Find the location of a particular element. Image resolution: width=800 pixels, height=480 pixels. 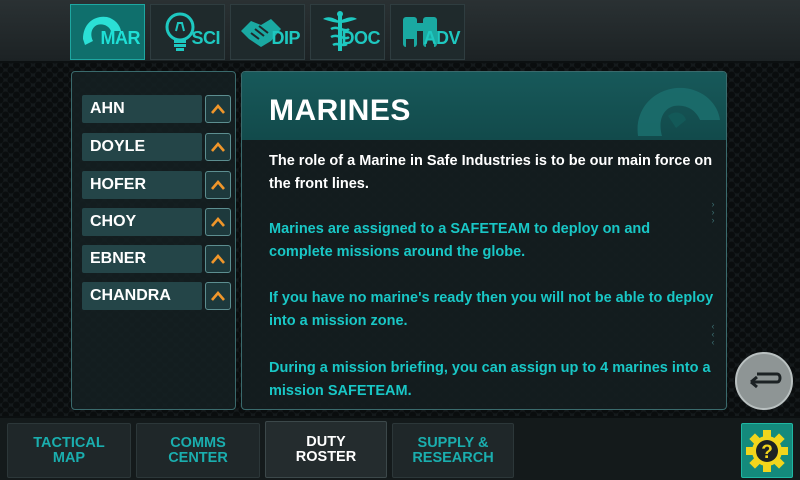

nav-label: SUPPLY & RESEARCH is located at coordinates (453, 450).